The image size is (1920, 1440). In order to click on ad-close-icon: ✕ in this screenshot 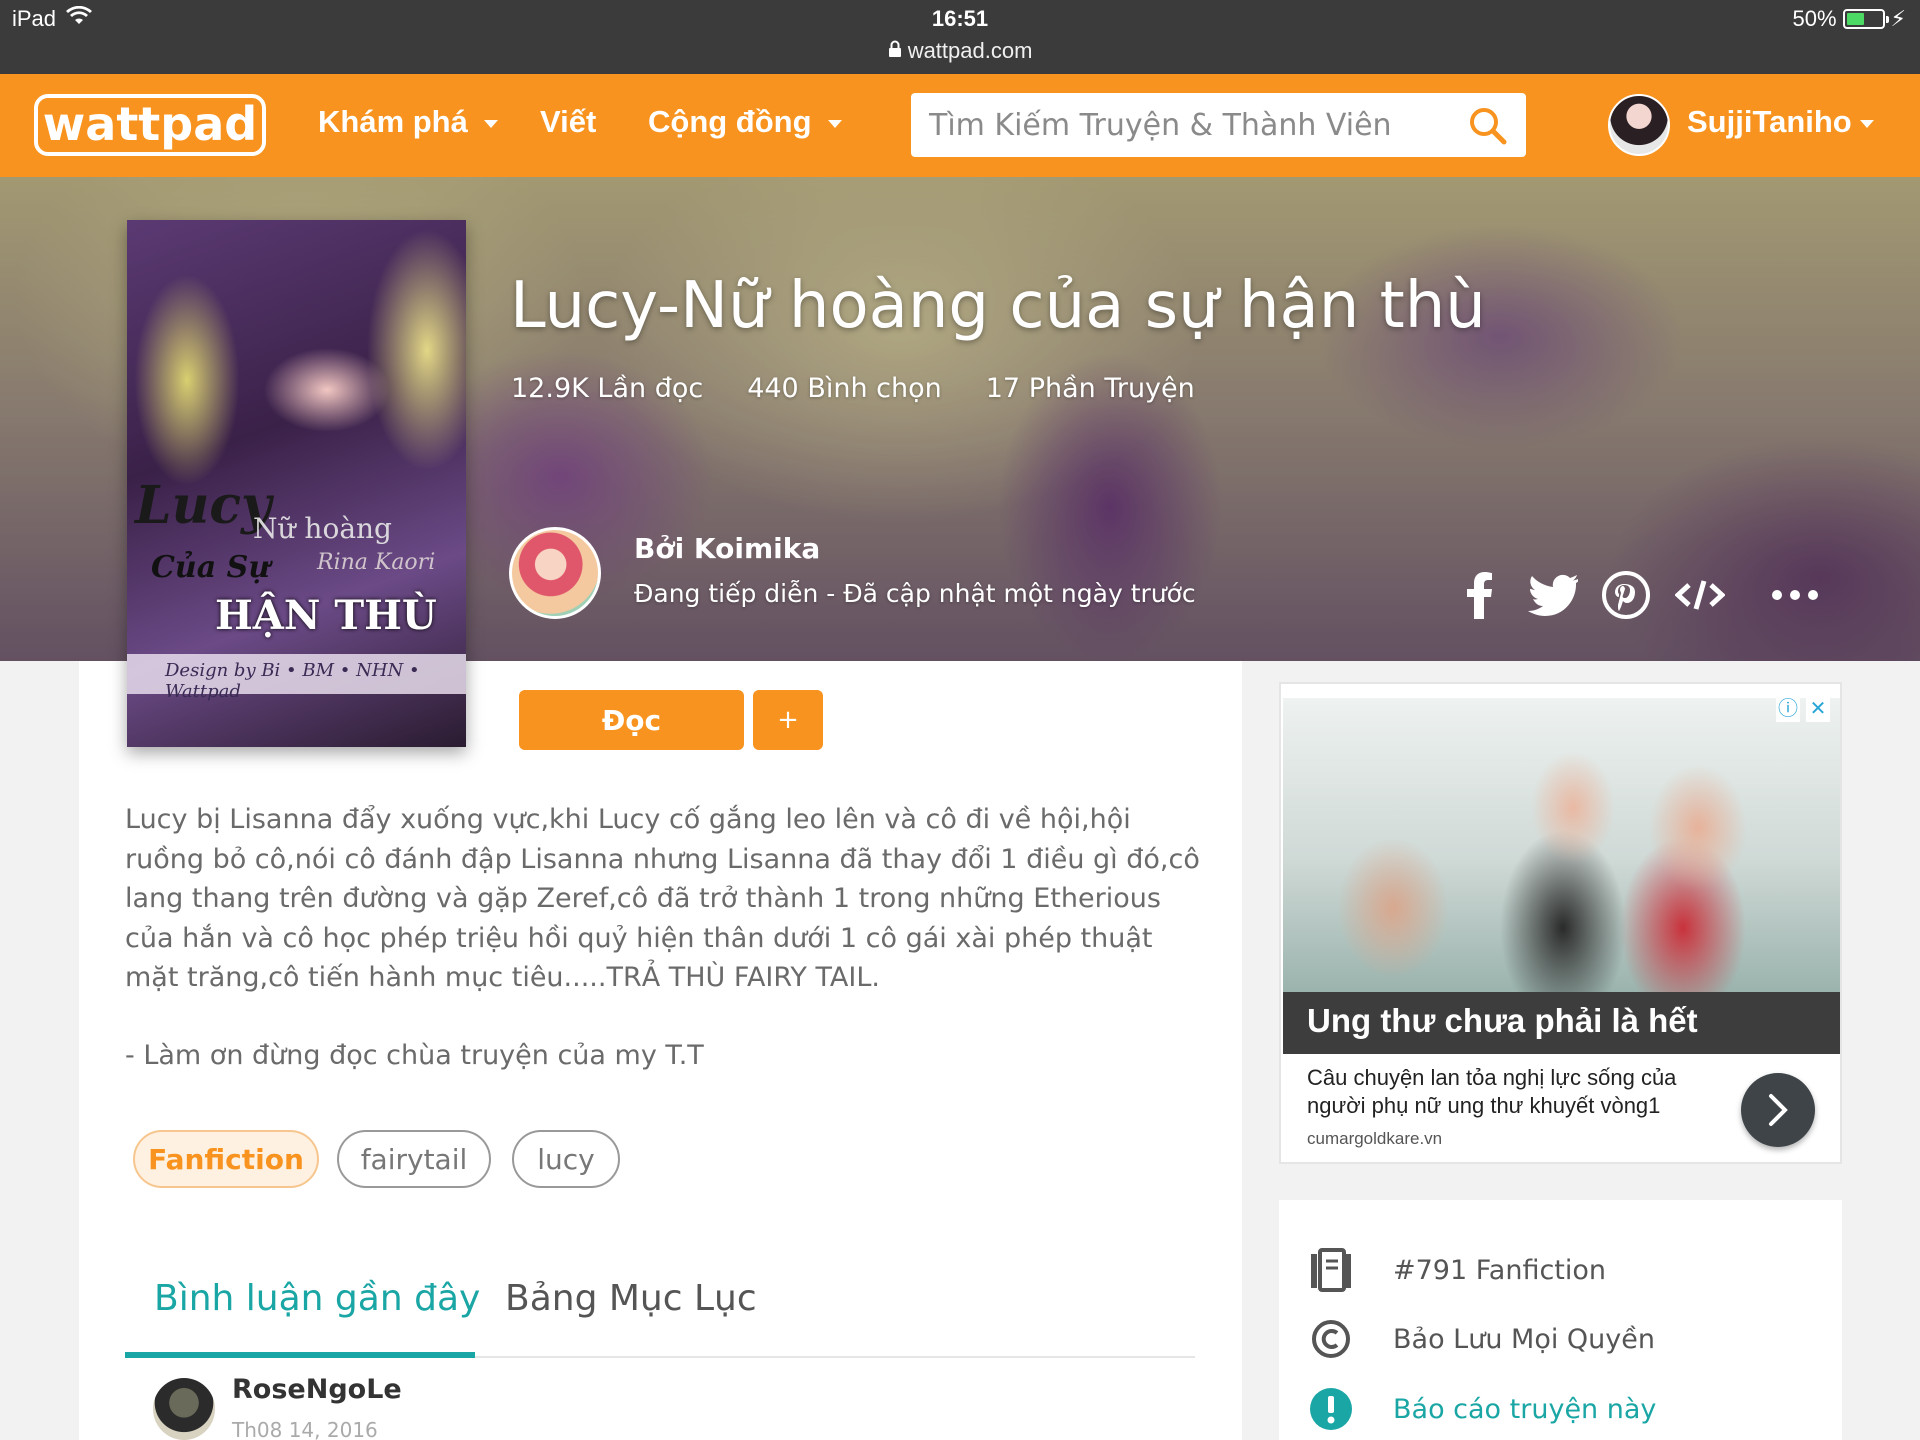, I will do `click(1818, 710)`.